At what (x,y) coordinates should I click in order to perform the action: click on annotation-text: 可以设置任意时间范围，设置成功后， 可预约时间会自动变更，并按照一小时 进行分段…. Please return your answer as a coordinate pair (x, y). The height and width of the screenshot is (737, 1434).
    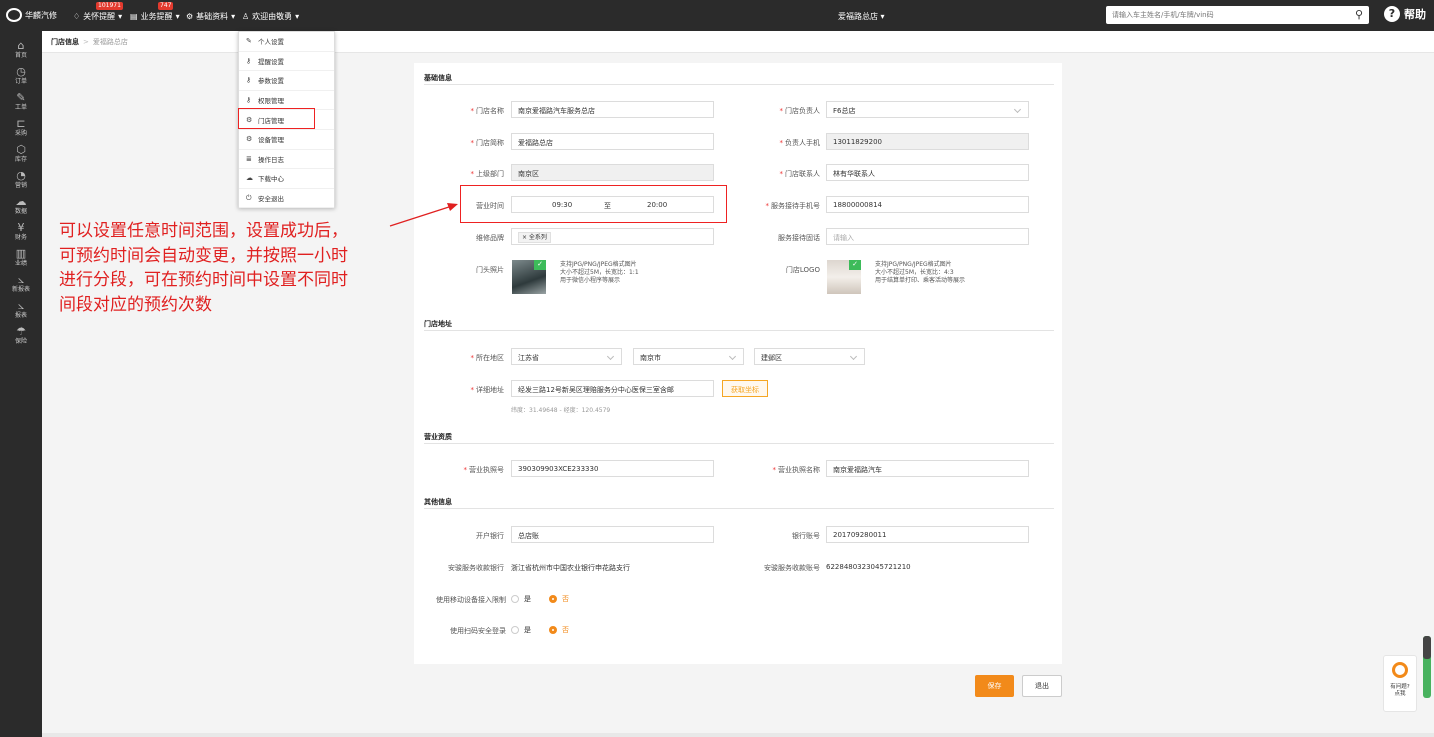
    Looking at the image, I should click on (234, 268).